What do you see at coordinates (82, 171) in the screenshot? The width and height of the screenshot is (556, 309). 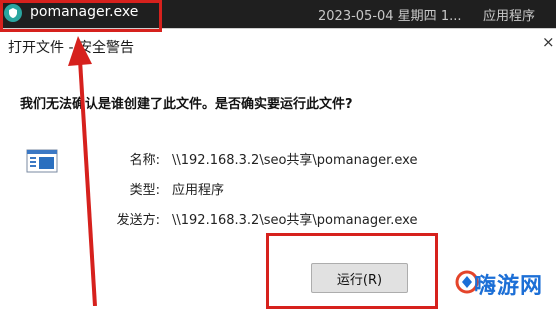 I see `annotation-arrow` at bounding box center [82, 171].